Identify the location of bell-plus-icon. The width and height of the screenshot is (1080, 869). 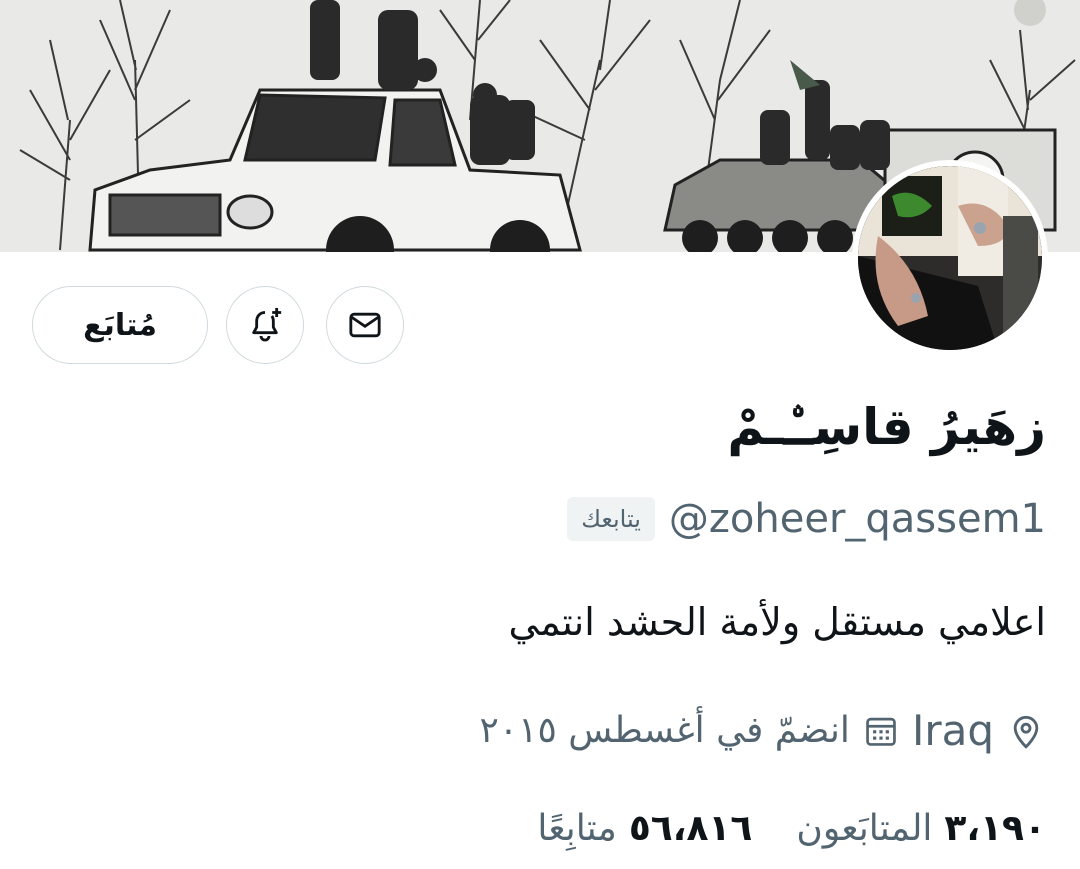
(267, 325).